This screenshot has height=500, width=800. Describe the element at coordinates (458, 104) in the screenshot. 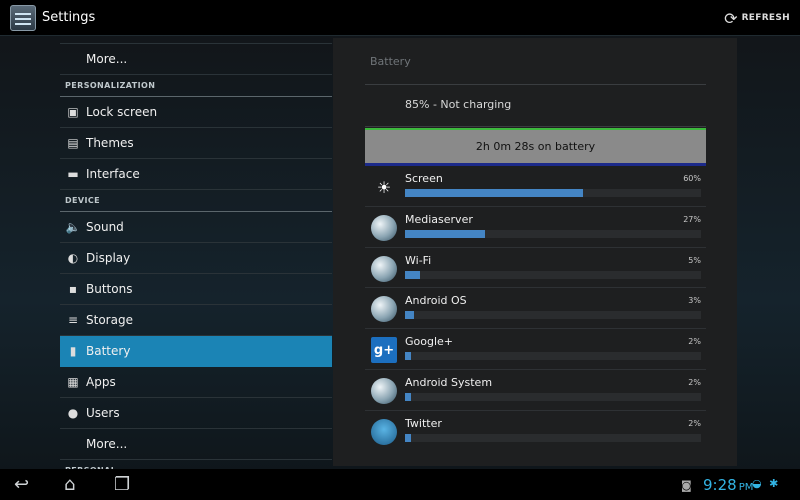

I see `battery-status: 85% - Not charging` at that location.